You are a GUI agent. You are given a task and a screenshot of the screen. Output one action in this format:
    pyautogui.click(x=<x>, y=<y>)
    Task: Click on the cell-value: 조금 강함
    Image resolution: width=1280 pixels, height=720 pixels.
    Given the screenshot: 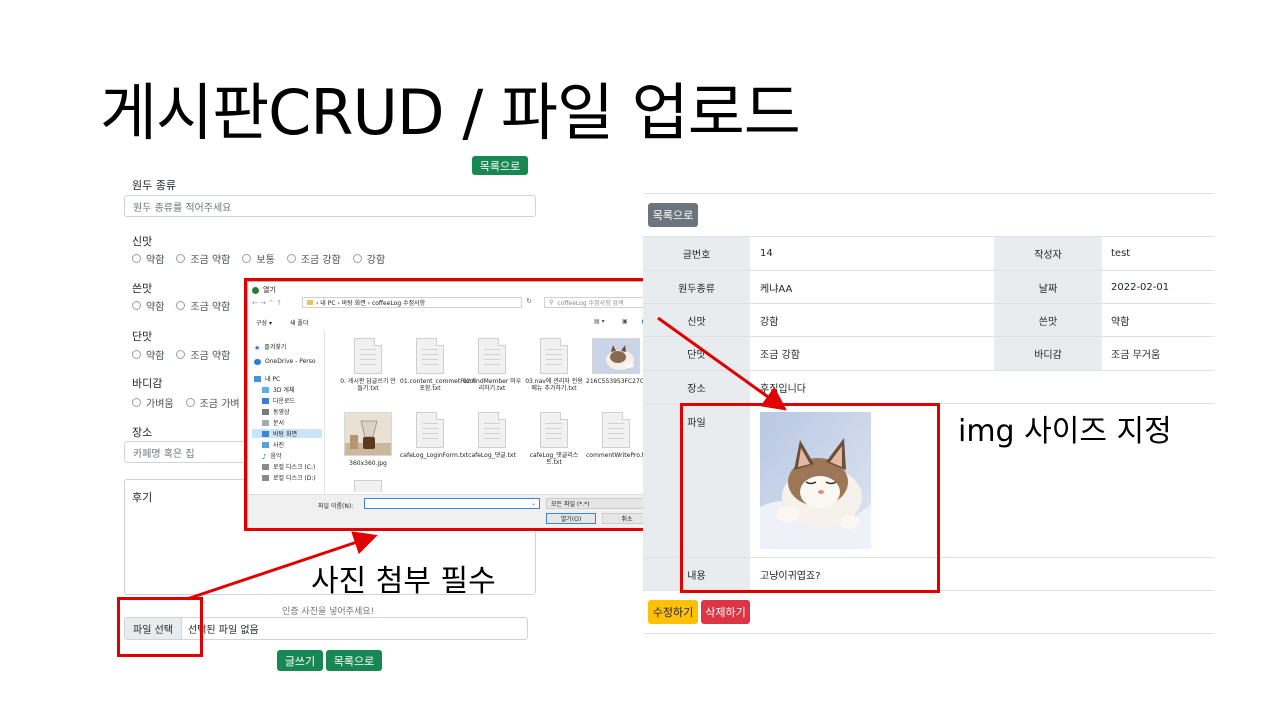 What is the action you would take?
    pyautogui.click(x=780, y=355)
    